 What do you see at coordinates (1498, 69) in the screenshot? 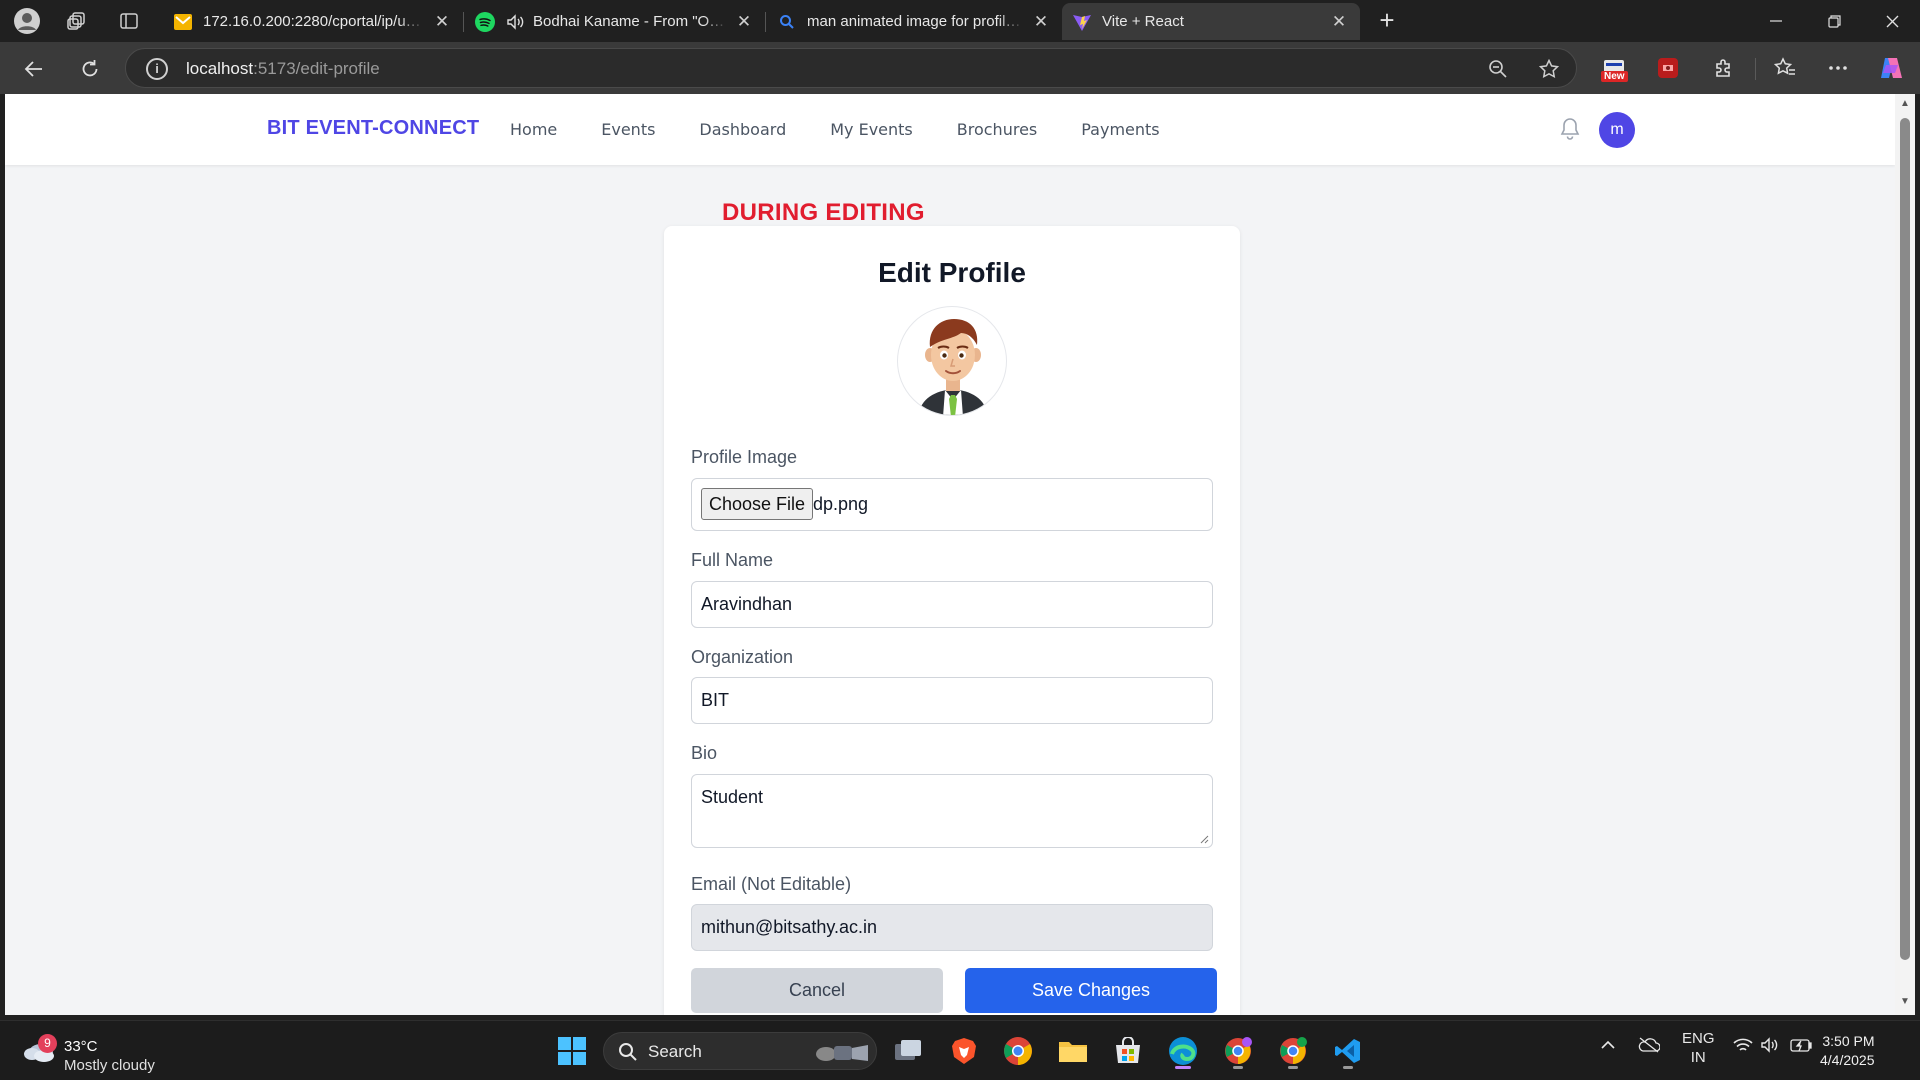
I see `zoom-icon` at bounding box center [1498, 69].